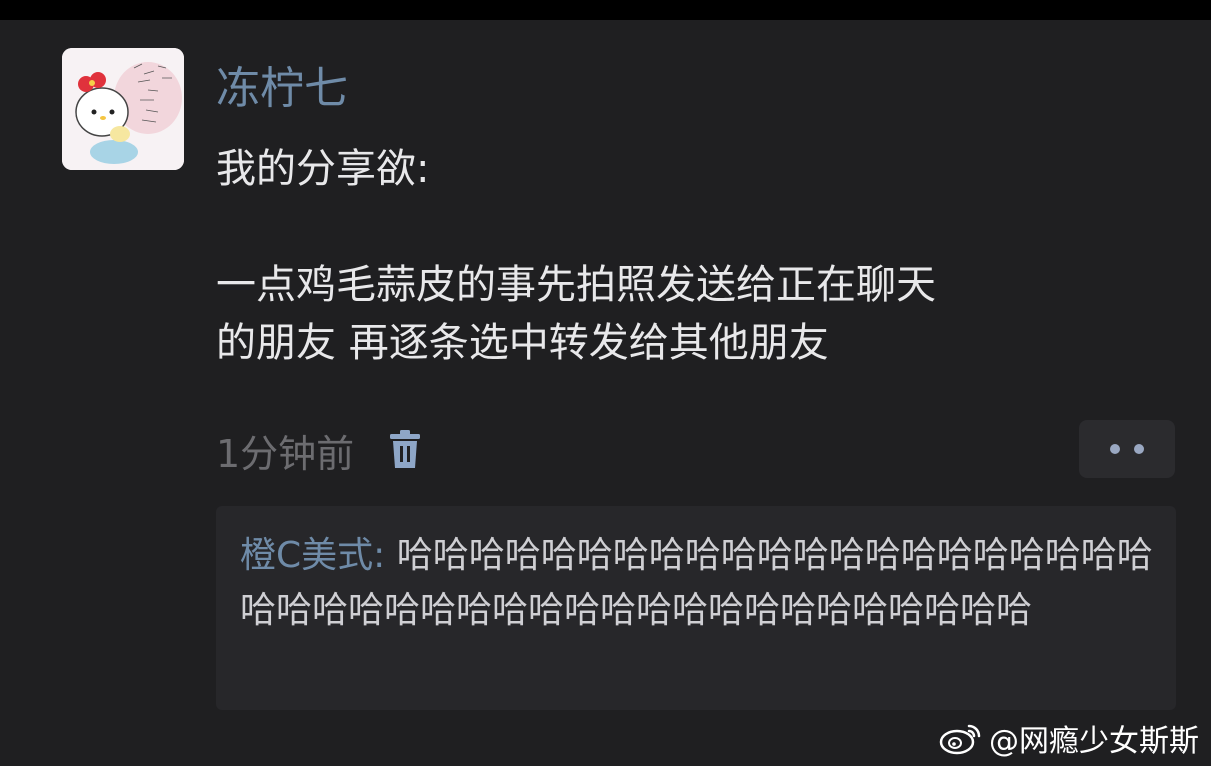 The width and height of the screenshot is (1211, 766). I want to click on username: 冻柠七, so click(282, 89).